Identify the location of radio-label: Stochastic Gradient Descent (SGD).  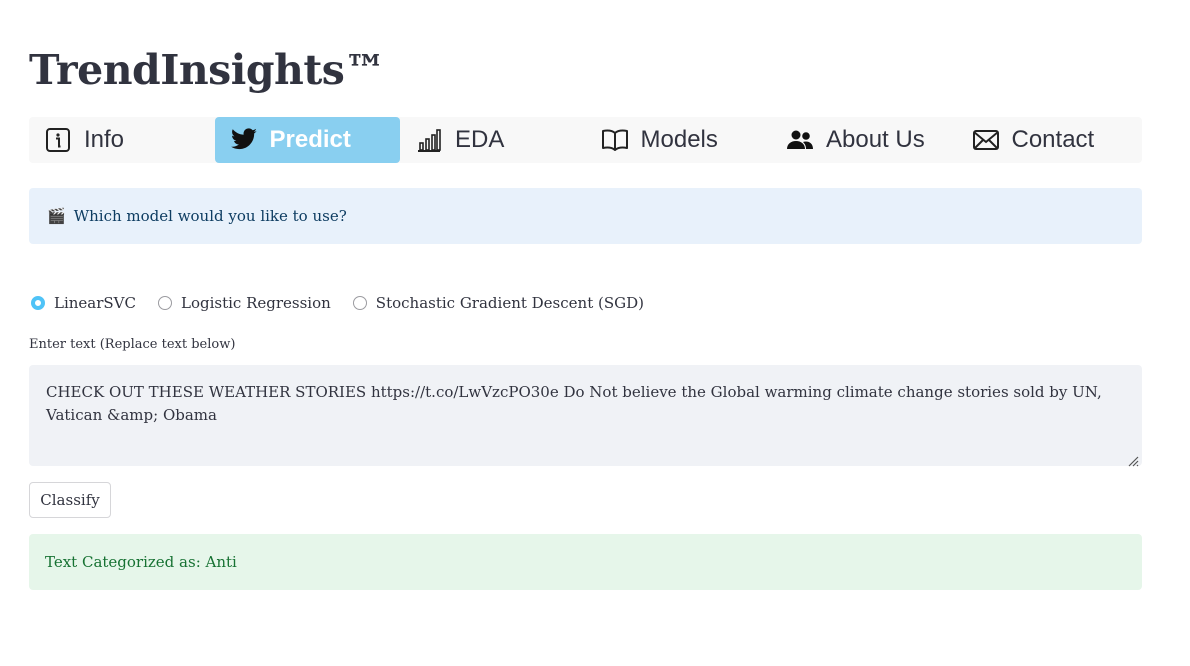
(509, 303).